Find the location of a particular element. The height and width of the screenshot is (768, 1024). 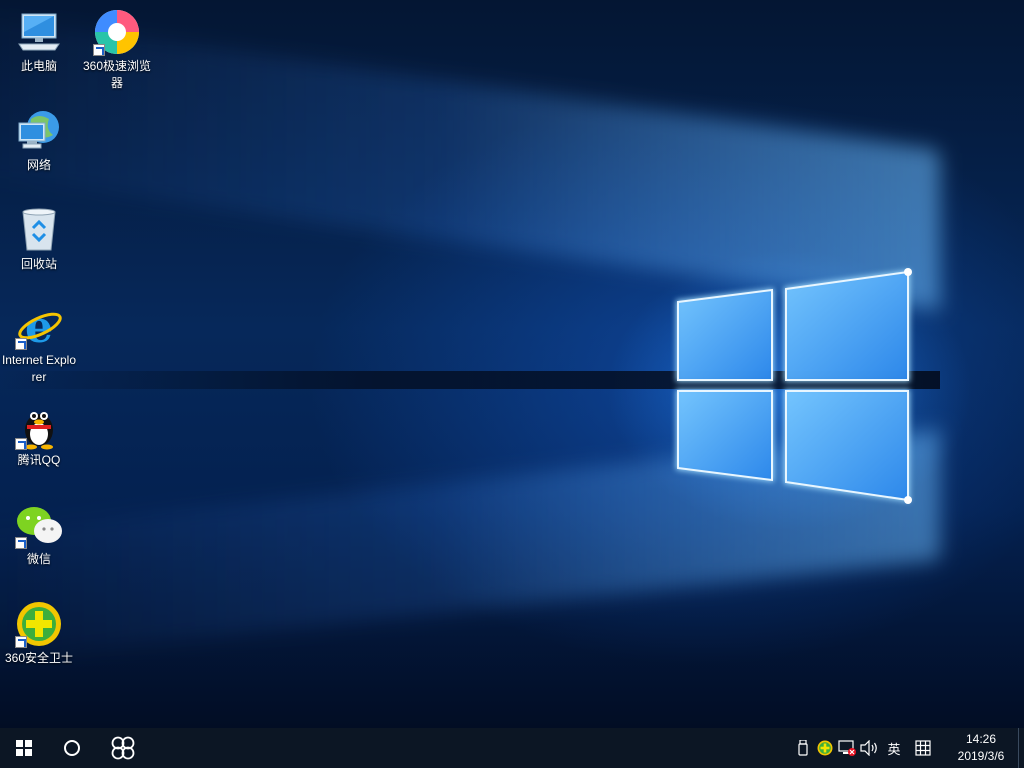

clock-time: 14:26 is located at coordinates (981, 739).